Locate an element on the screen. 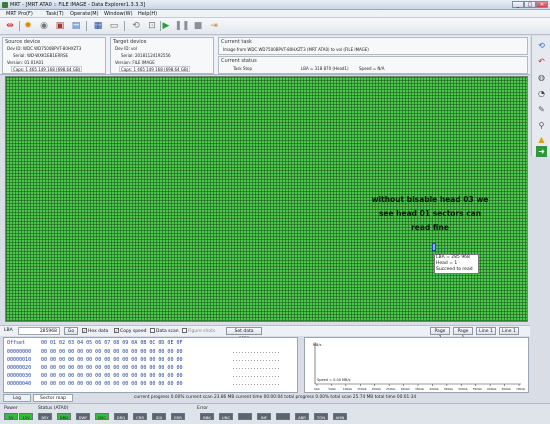  hex-data-checkbox: ✓ Hex data is located at coordinates (95, 331).